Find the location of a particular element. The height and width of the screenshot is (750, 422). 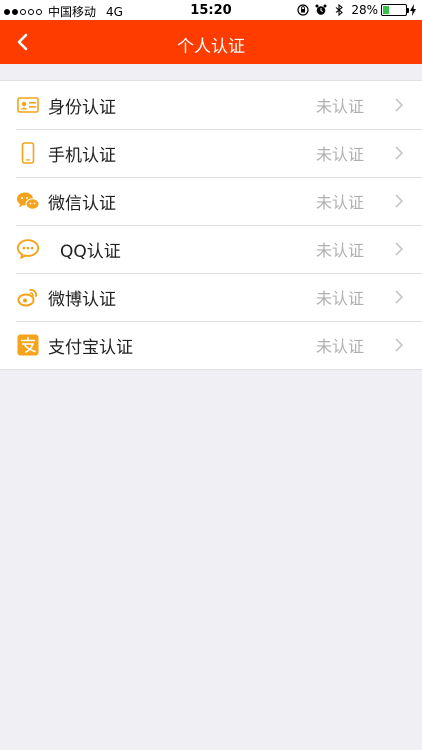

rotation-lock-icon is located at coordinates (303, 10).